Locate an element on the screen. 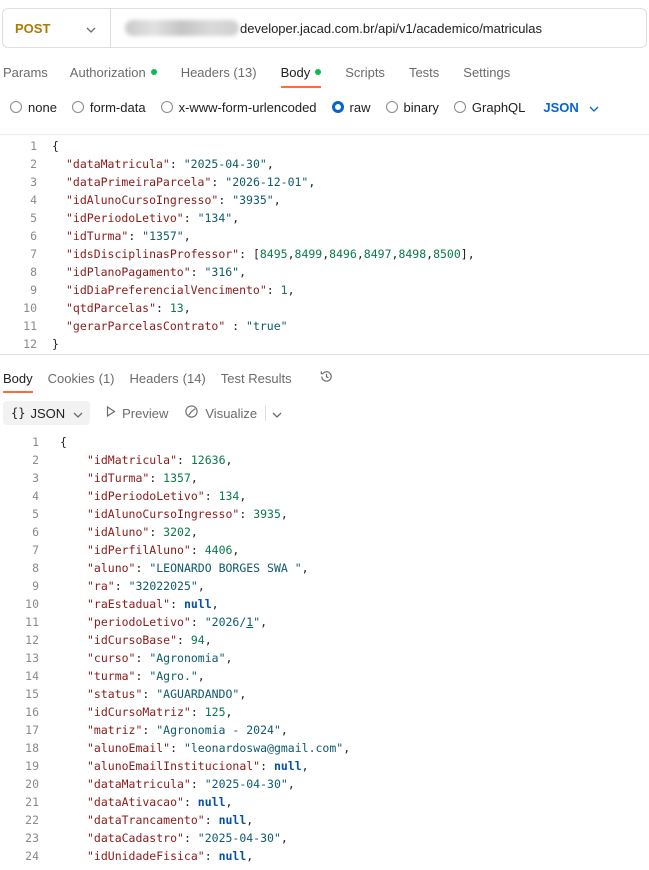  response-body-line: 9 "ra": "32022025", is located at coordinates (175, 586).